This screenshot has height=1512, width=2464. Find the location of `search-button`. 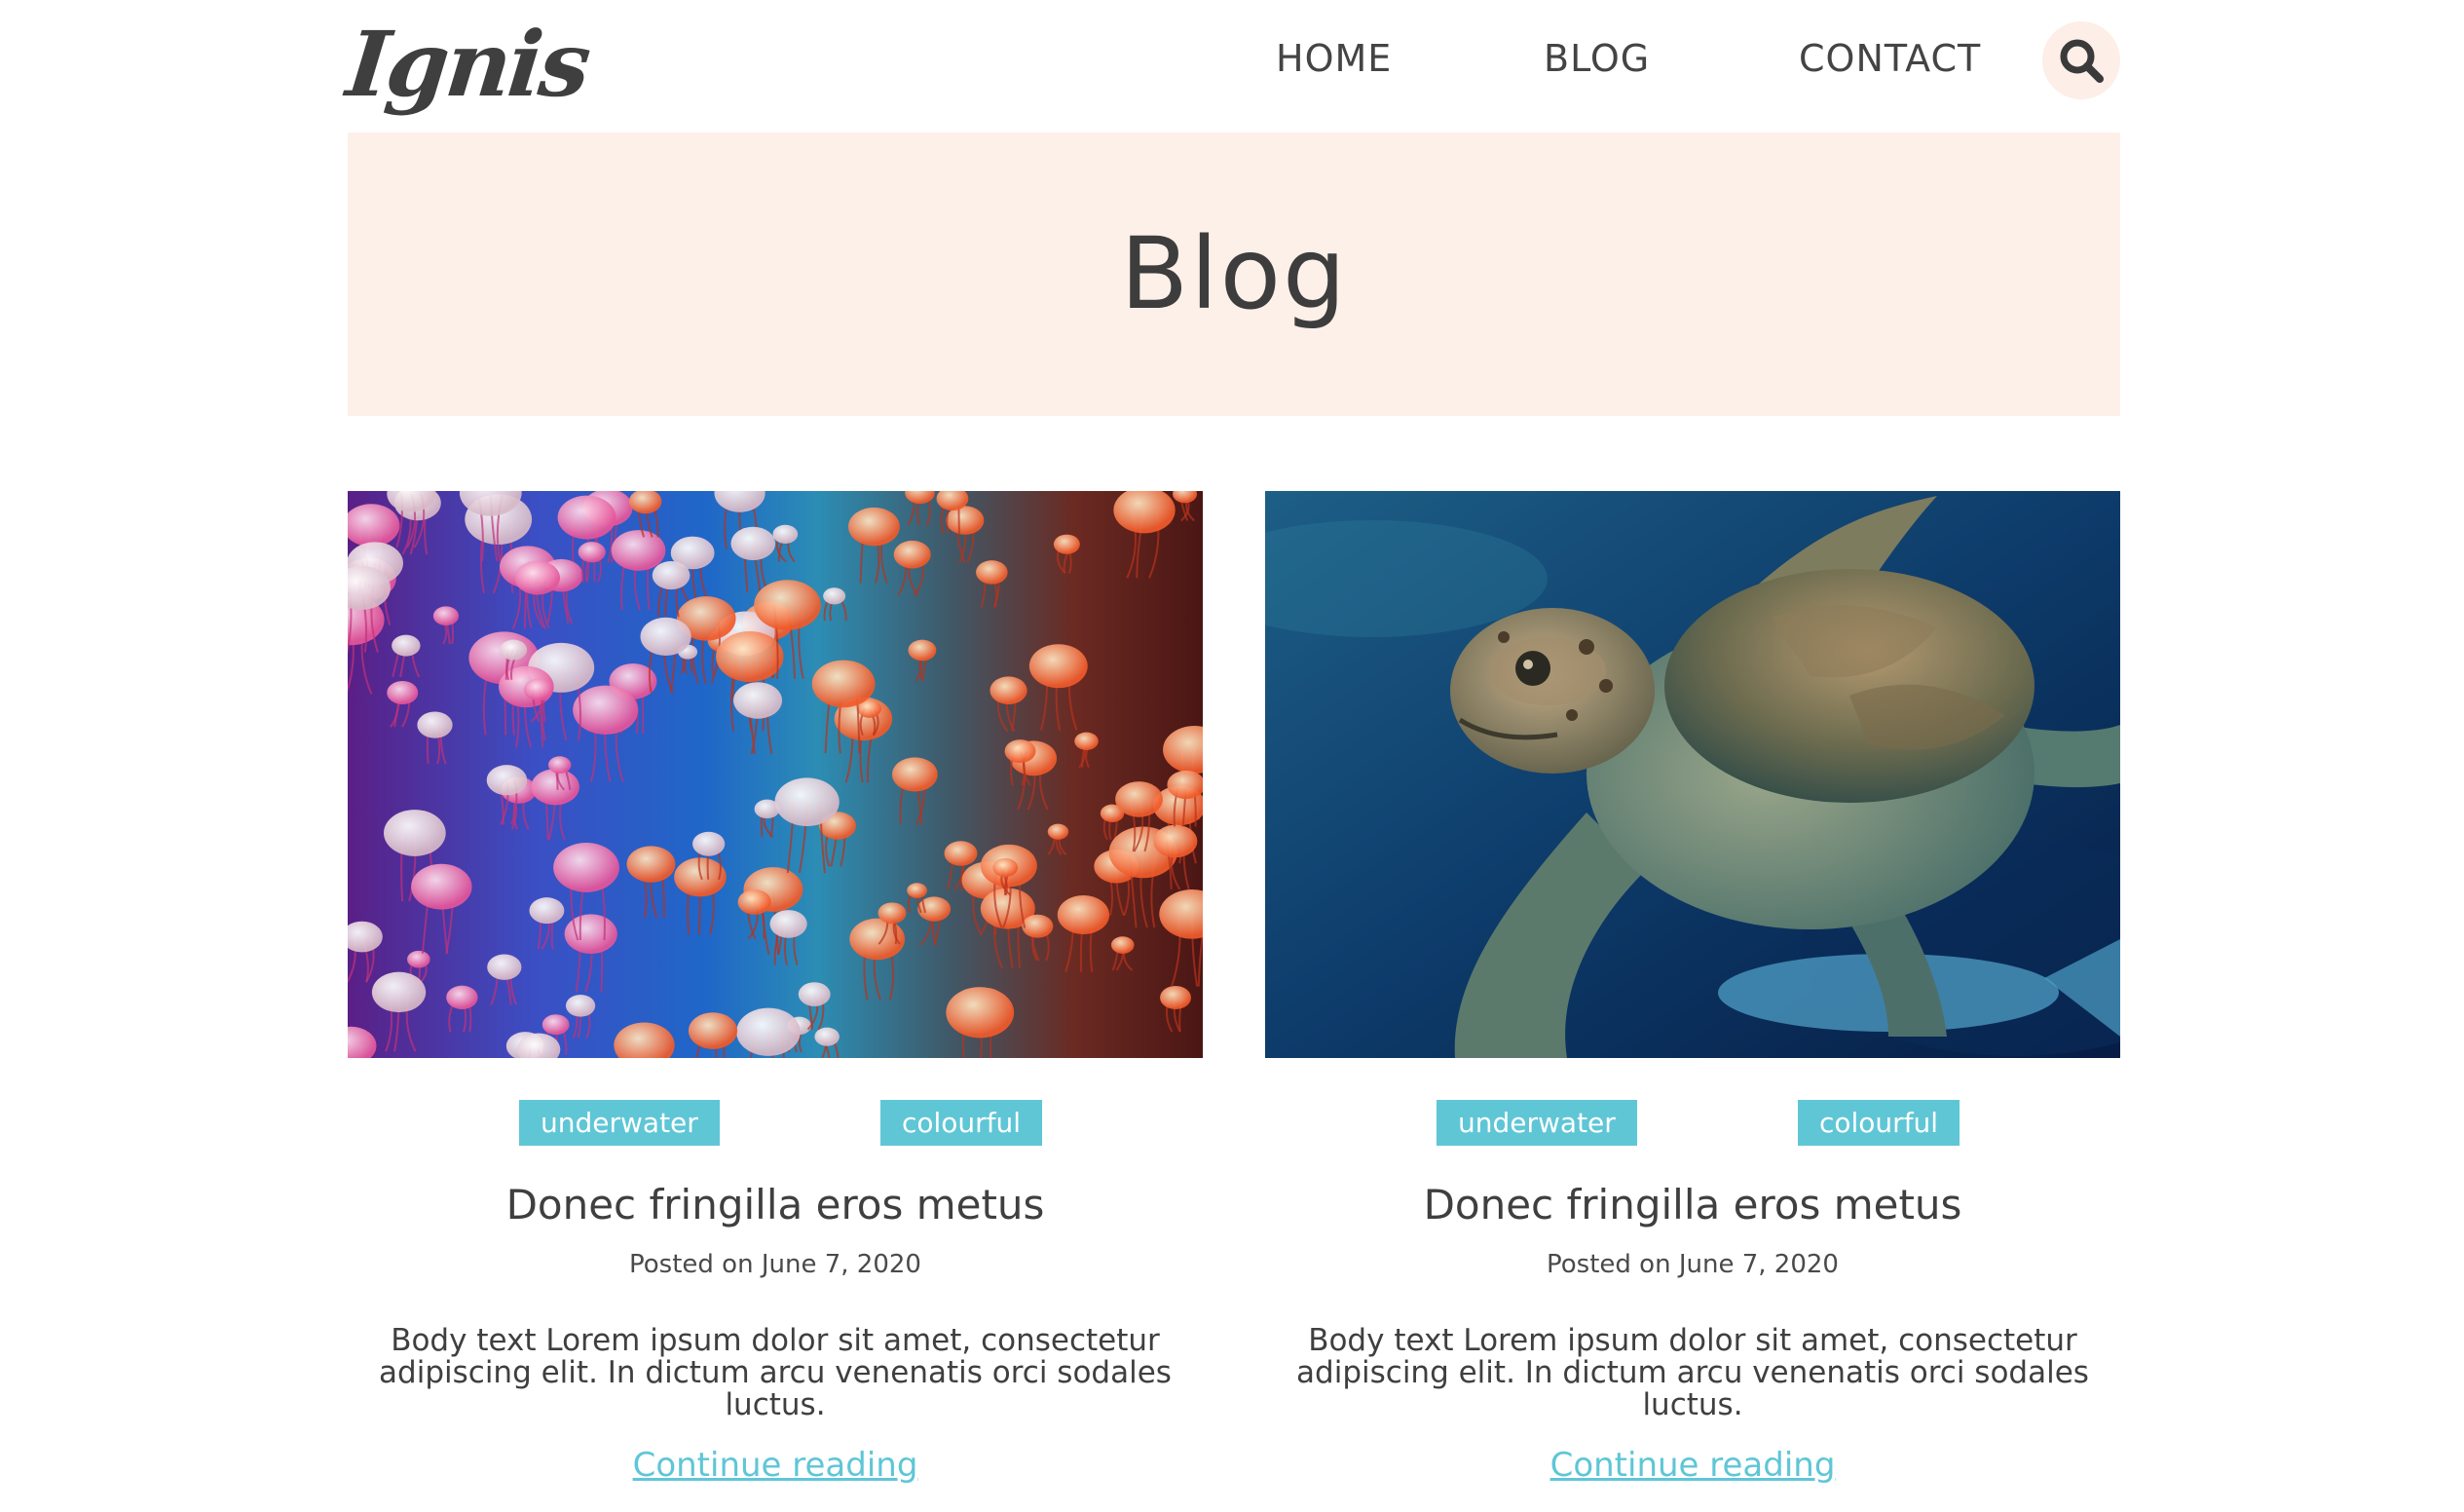

search-button is located at coordinates (2081, 60).